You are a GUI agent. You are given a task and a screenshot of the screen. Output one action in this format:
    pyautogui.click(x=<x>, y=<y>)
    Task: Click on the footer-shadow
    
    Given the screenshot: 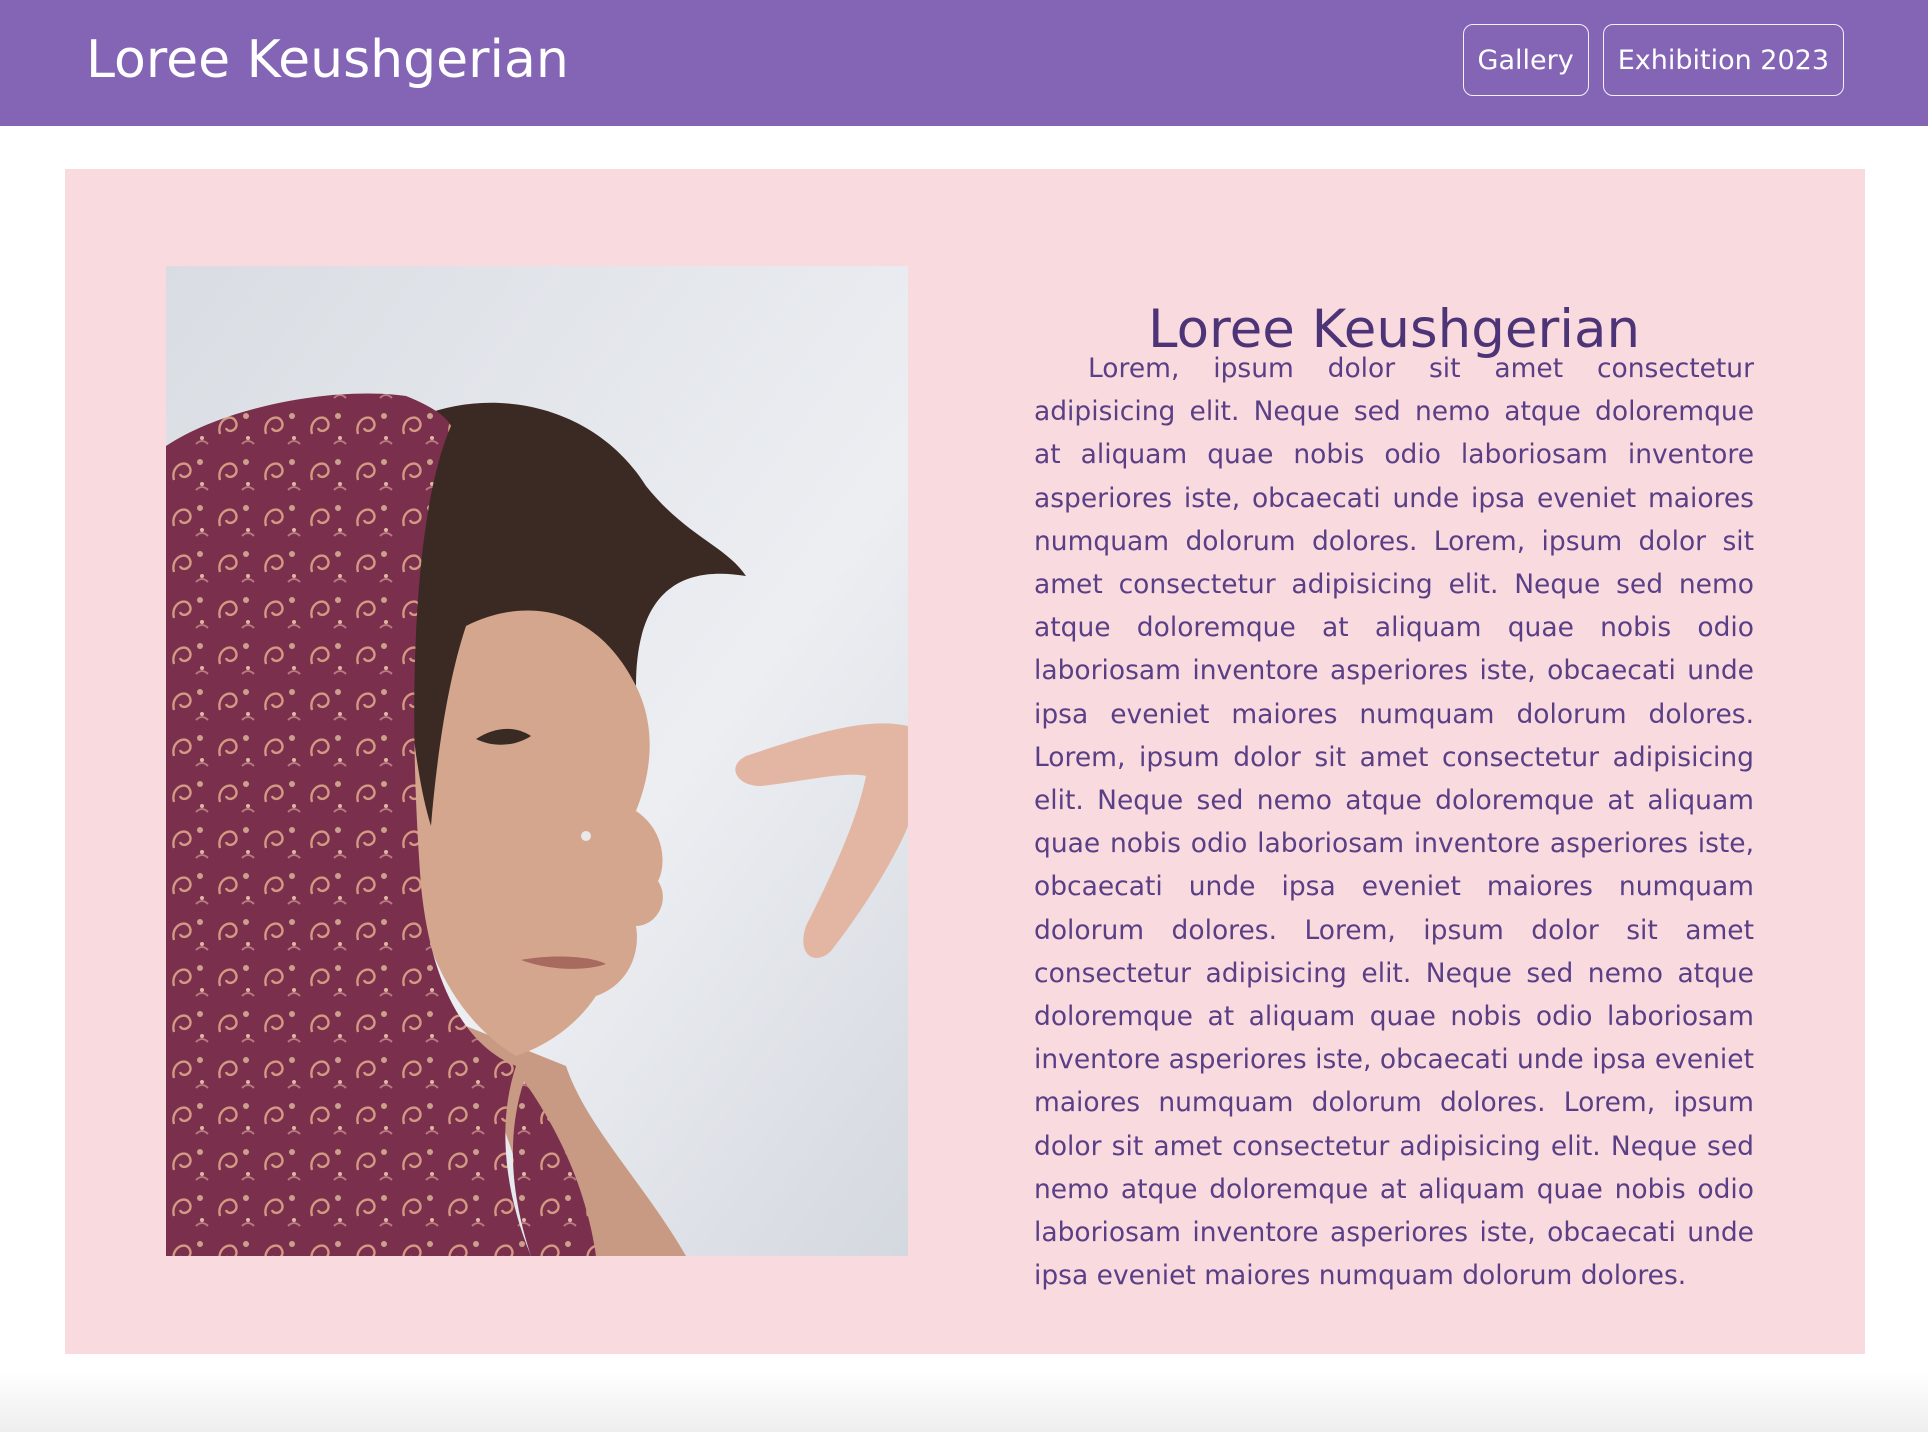 What is the action you would take?
    pyautogui.click(x=964, y=1402)
    